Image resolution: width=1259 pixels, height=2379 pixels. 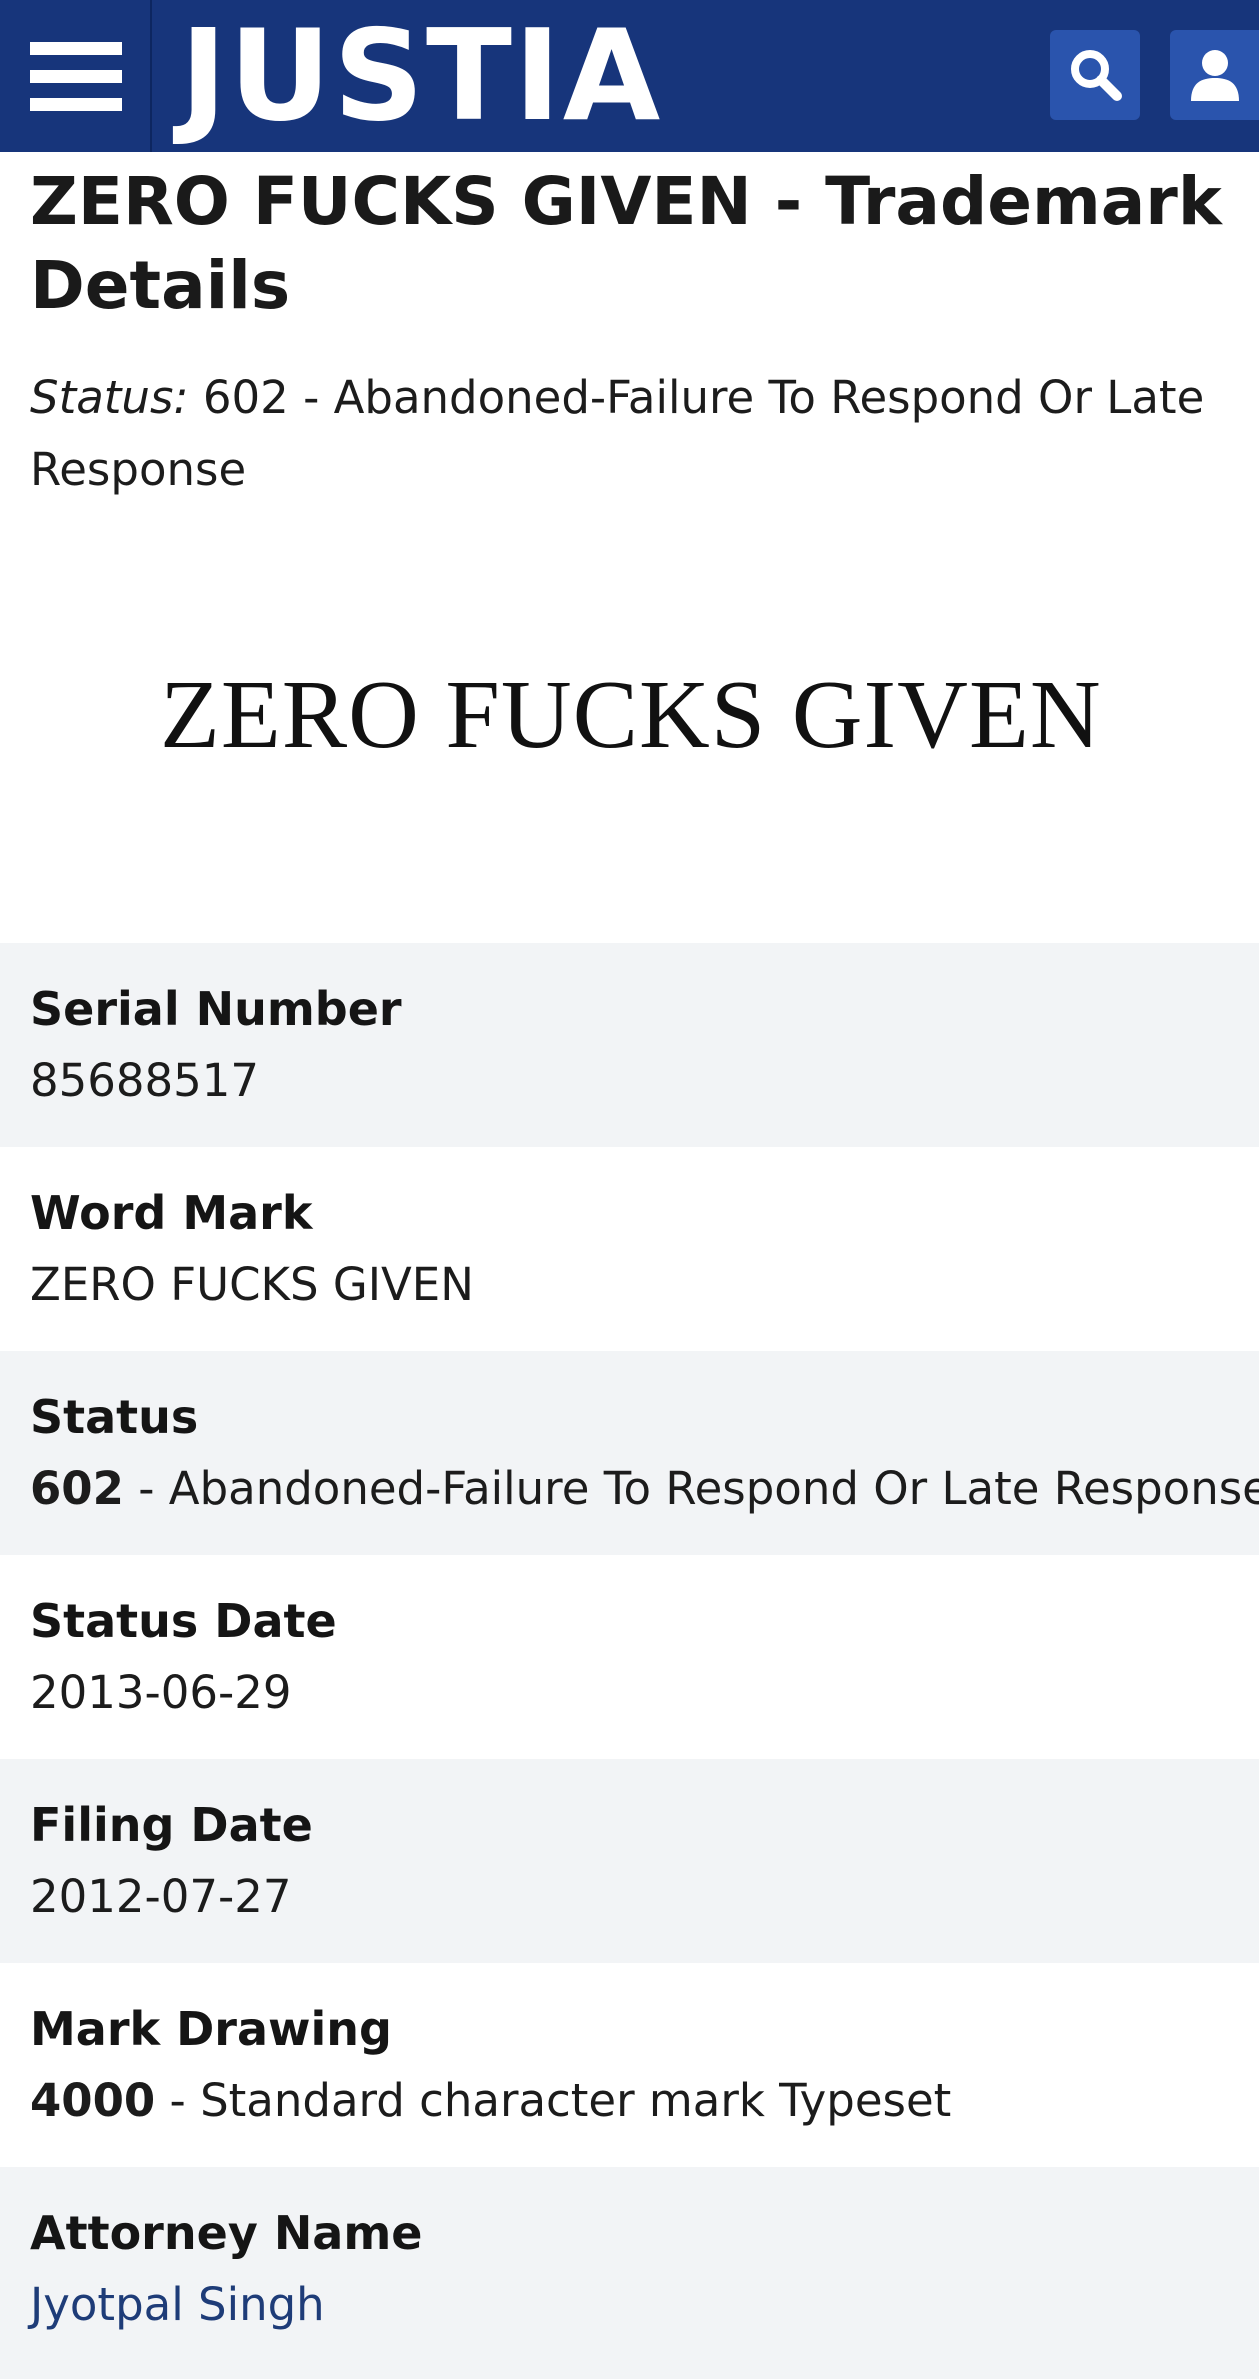 What do you see at coordinates (644, 1081) in the screenshot?
I see `detail-value: 85688517` at bounding box center [644, 1081].